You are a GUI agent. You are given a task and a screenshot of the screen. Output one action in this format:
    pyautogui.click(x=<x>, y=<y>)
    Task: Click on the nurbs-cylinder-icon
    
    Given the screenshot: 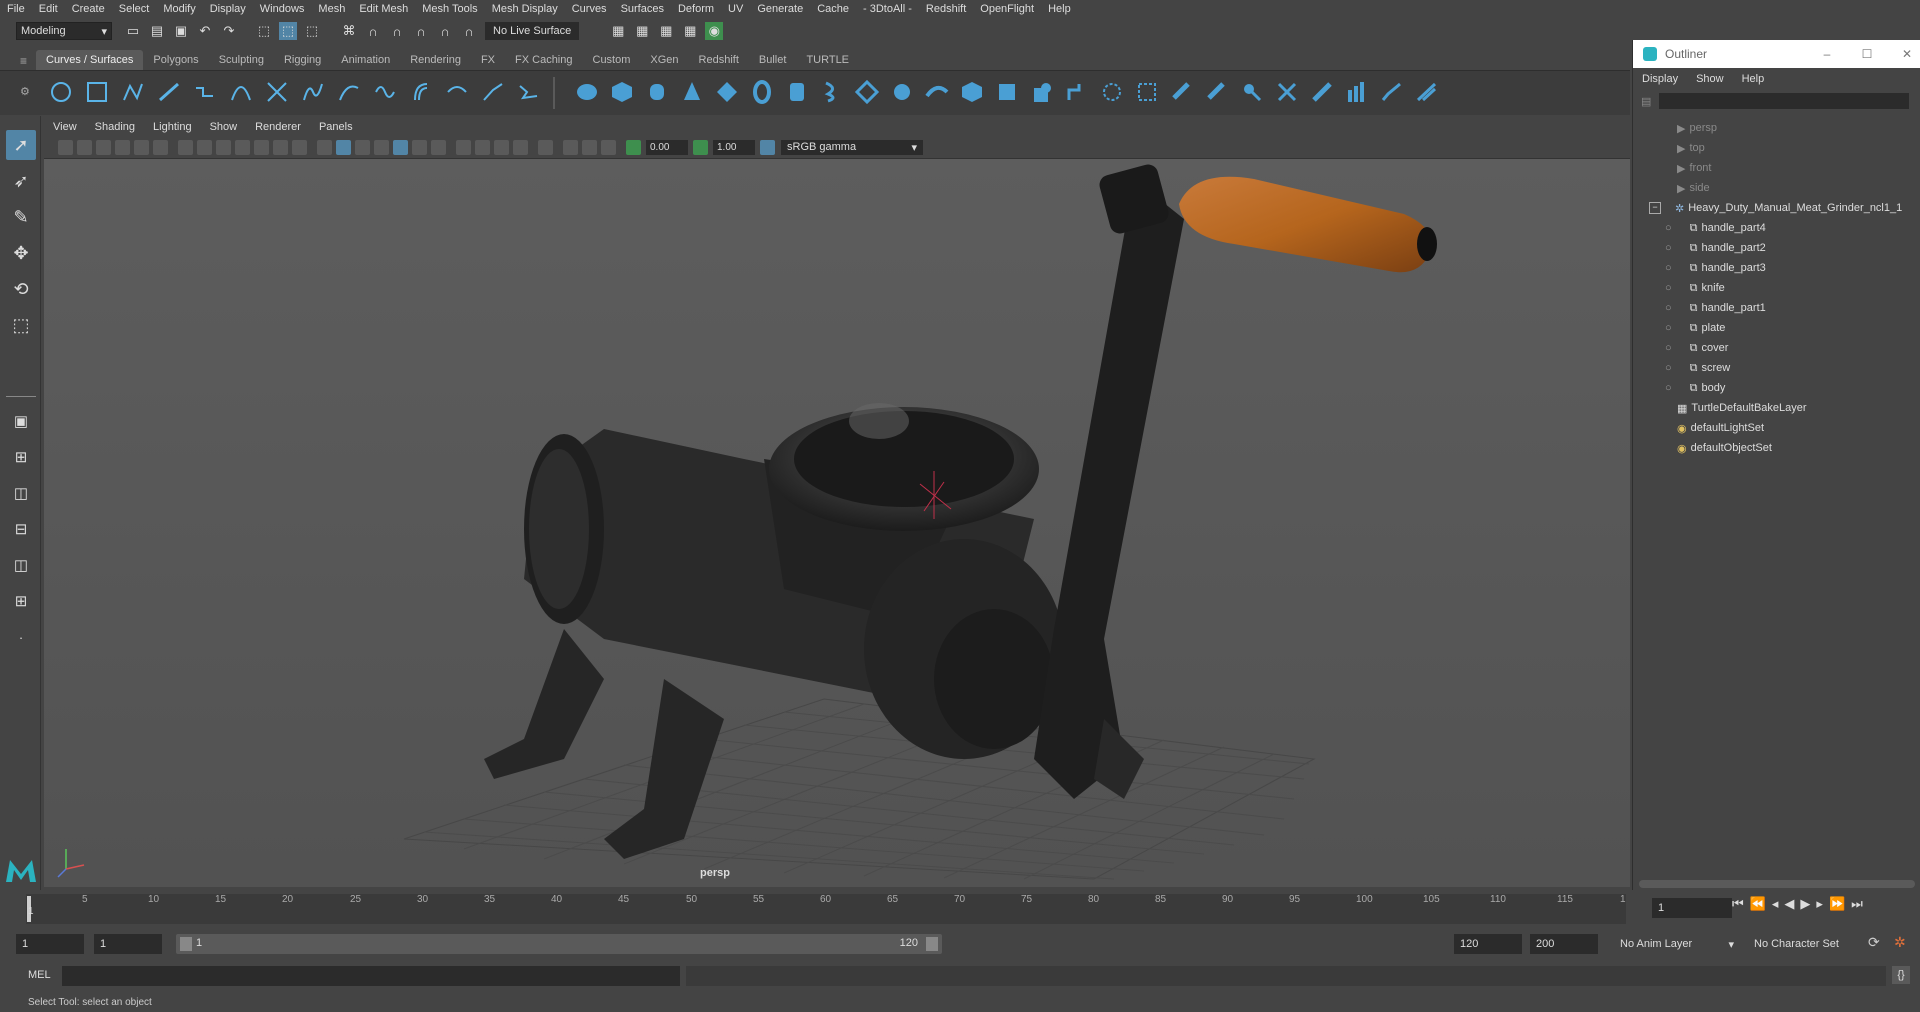 What is the action you would take?
    pyautogui.click(x=657, y=92)
    